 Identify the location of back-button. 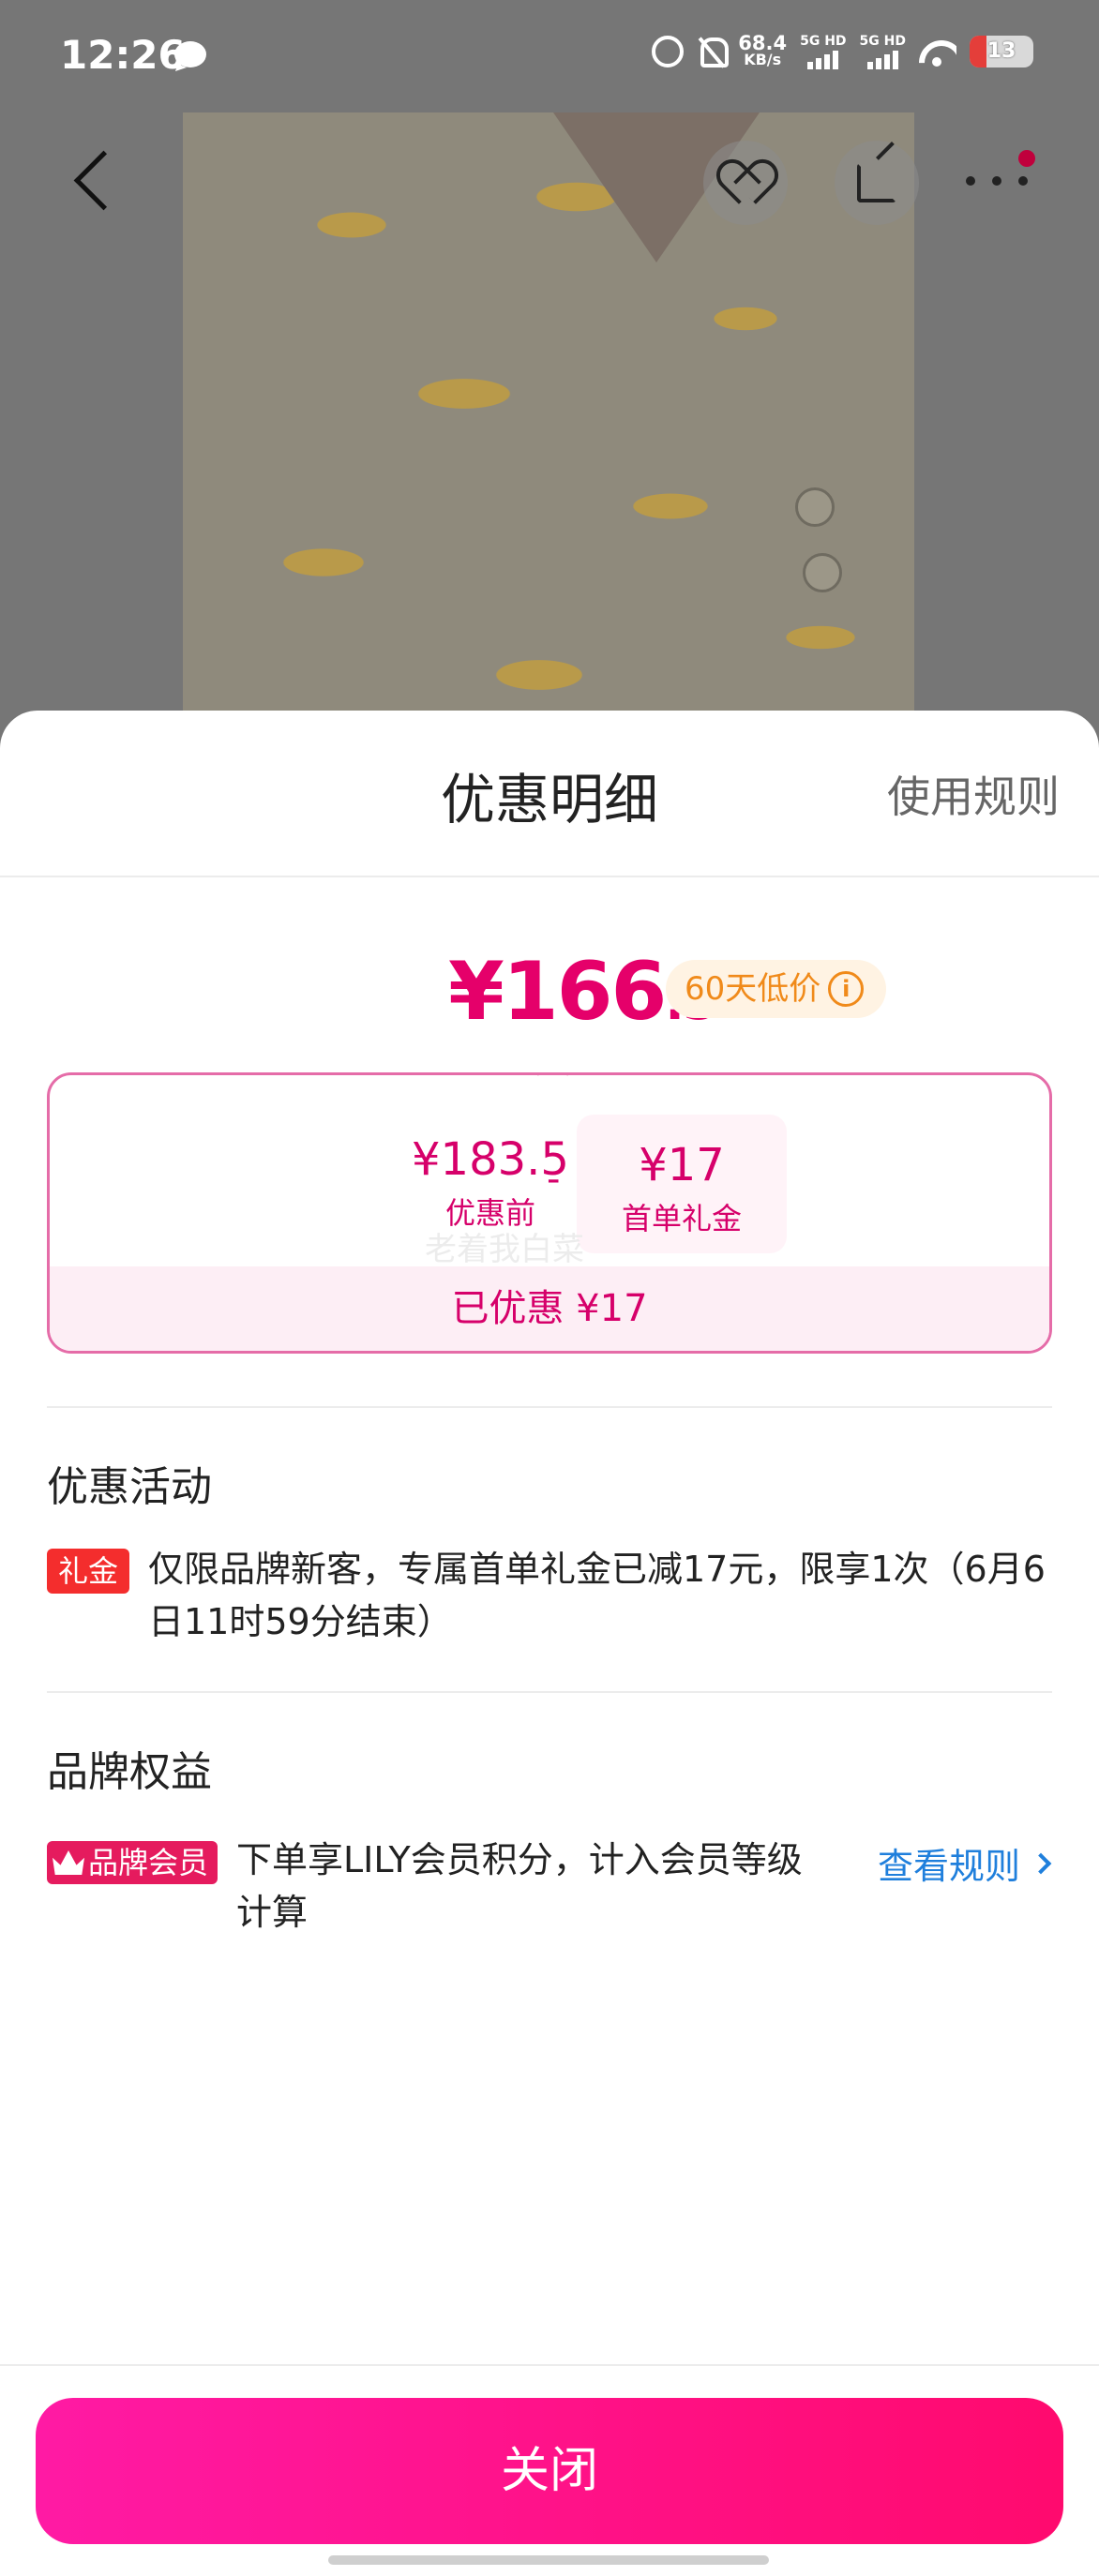
(94, 183).